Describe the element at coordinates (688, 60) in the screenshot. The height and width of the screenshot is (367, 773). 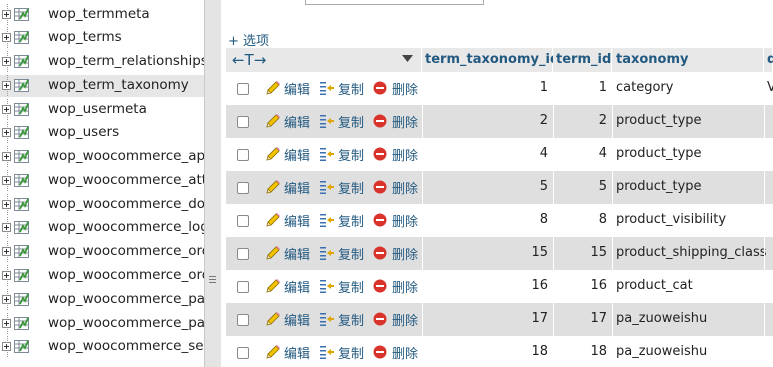
I see `header-taxonomy: taxonomy` at that location.